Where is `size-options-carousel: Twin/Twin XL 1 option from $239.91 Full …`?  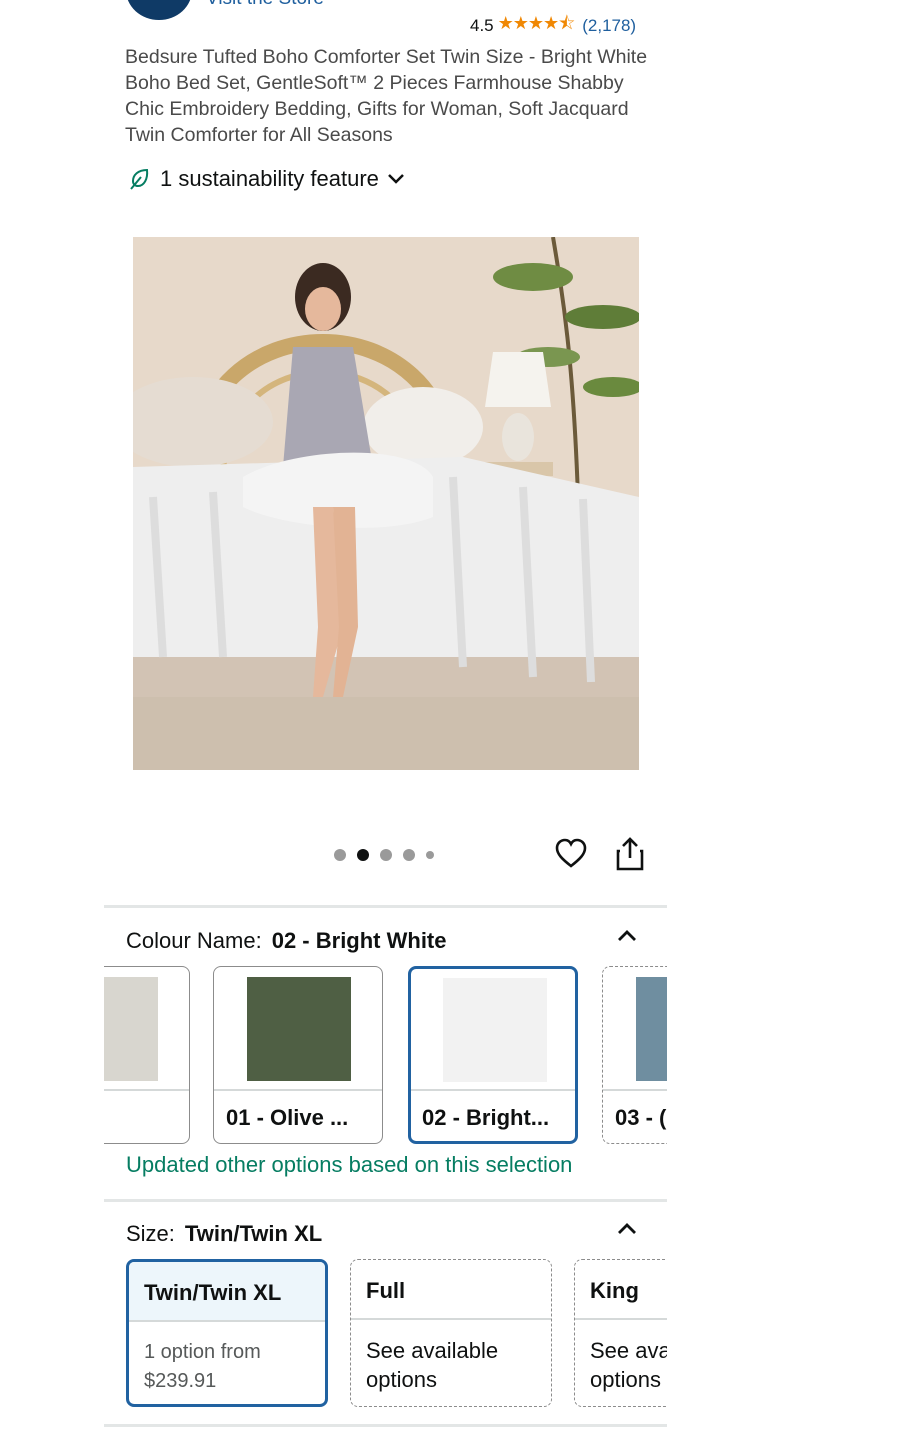 size-options-carousel: Twin/Twin XL 1 option from $239.91 Full … is located at coordinates (385, 1335).